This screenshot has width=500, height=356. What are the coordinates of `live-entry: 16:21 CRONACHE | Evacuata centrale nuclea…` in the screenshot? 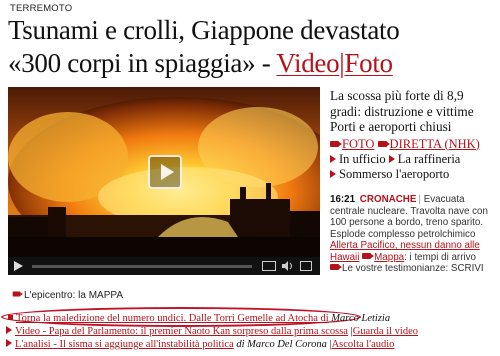 It's located at (413, 217).